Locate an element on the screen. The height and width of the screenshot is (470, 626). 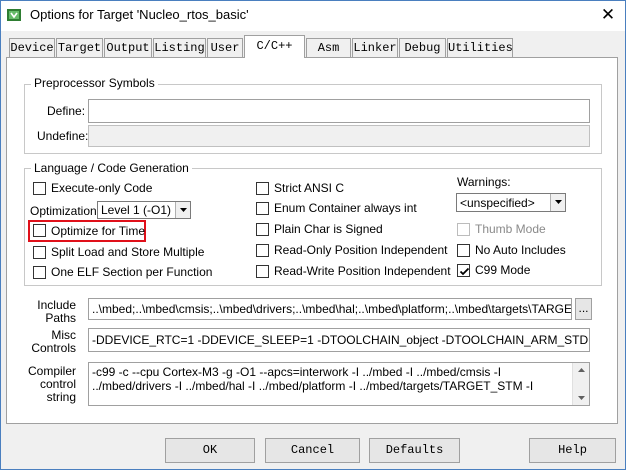
plain-char-signed-checkbox is located at coordinates (262, 229).